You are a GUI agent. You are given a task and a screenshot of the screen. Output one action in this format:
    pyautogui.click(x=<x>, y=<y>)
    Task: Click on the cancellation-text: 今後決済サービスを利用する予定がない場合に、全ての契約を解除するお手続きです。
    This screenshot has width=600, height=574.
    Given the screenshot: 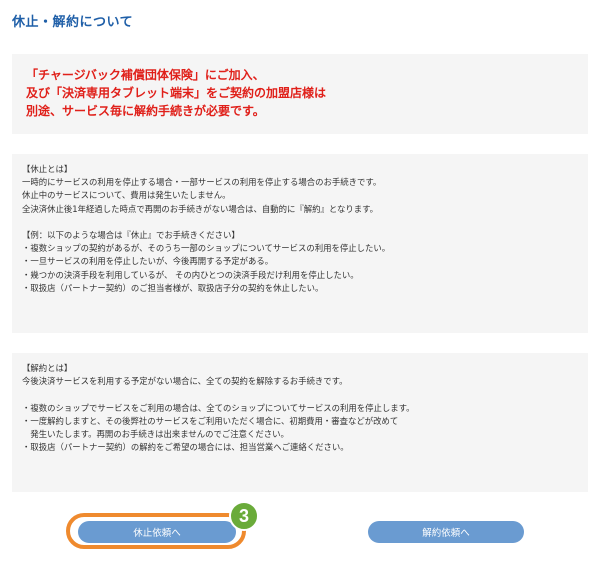 What is the action you would take?
    pyautogui.click(x=185, y=381)
    